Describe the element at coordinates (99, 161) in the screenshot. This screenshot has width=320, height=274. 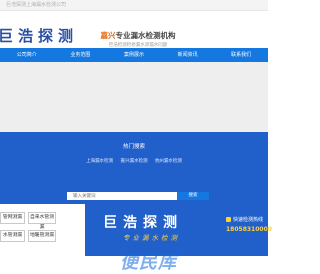
I see `hot-link-shanghai: 上海漏水检测` at that location.